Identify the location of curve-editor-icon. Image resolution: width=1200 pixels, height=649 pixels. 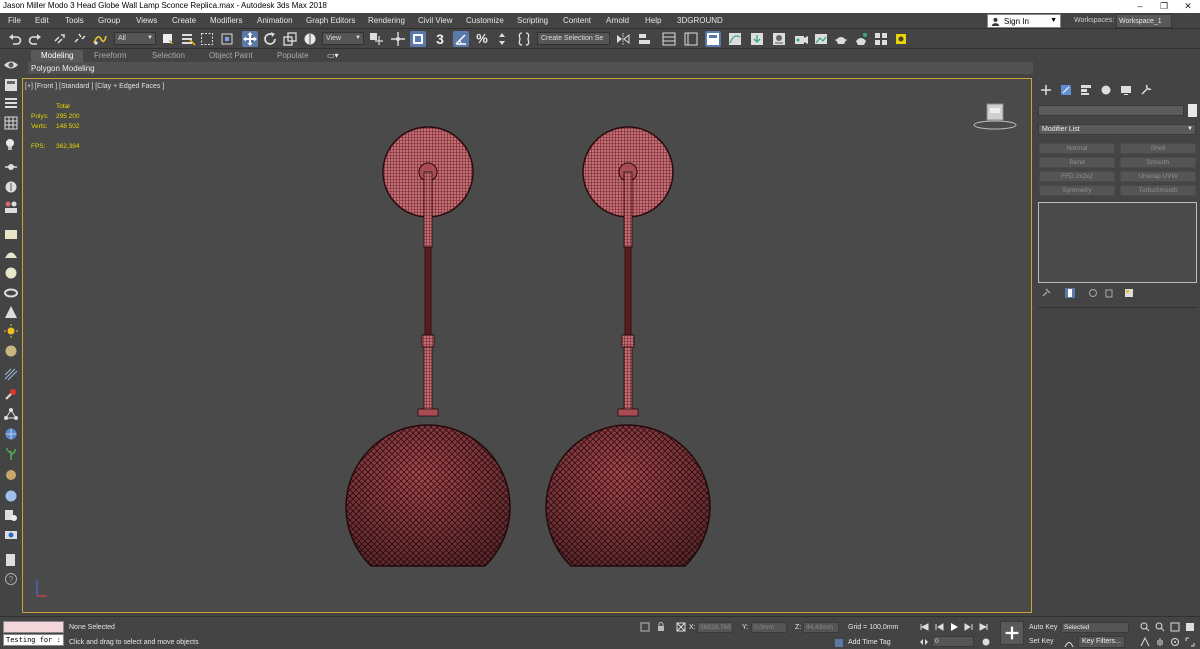
(735, 39).